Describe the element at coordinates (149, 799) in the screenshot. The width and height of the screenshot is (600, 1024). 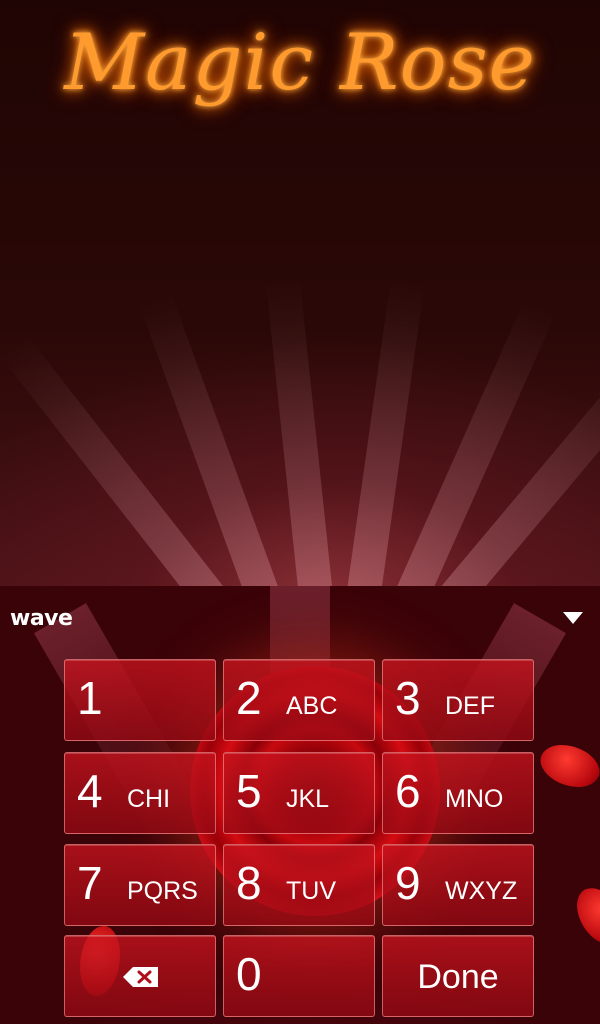
I see `key-letters: CHI` at that location.